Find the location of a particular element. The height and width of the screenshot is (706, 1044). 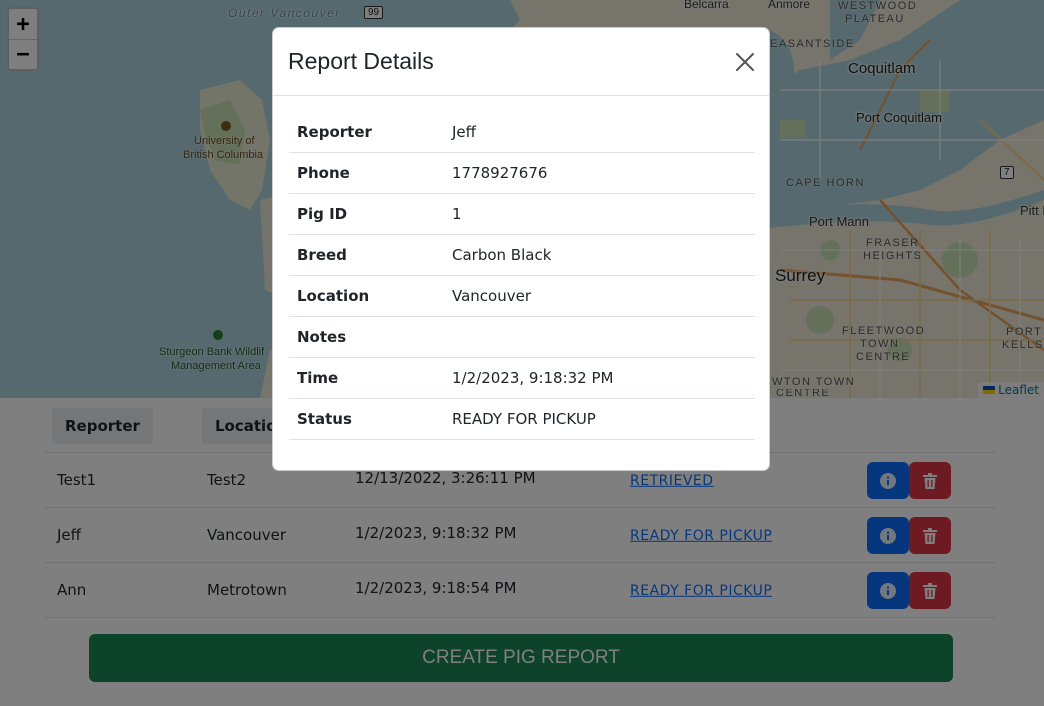

detail-value: 1/2/2023, 9:18:32 PM is located at coordinates (533, 378).